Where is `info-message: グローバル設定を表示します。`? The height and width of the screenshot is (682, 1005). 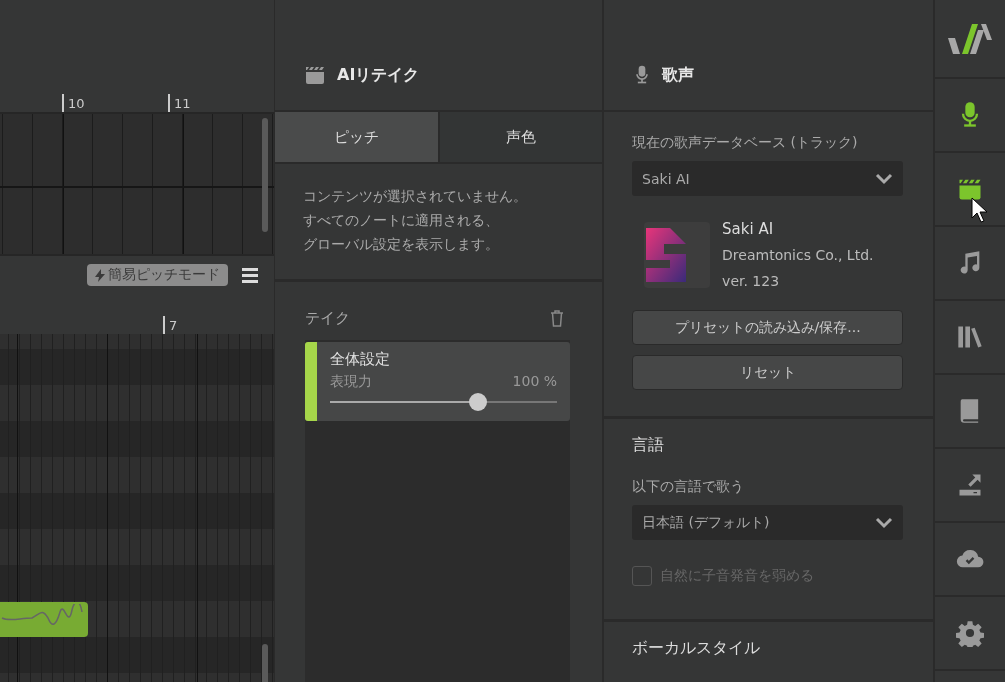
info-message: グローバル設定を表示します。 is located at coordinates (401, 244).